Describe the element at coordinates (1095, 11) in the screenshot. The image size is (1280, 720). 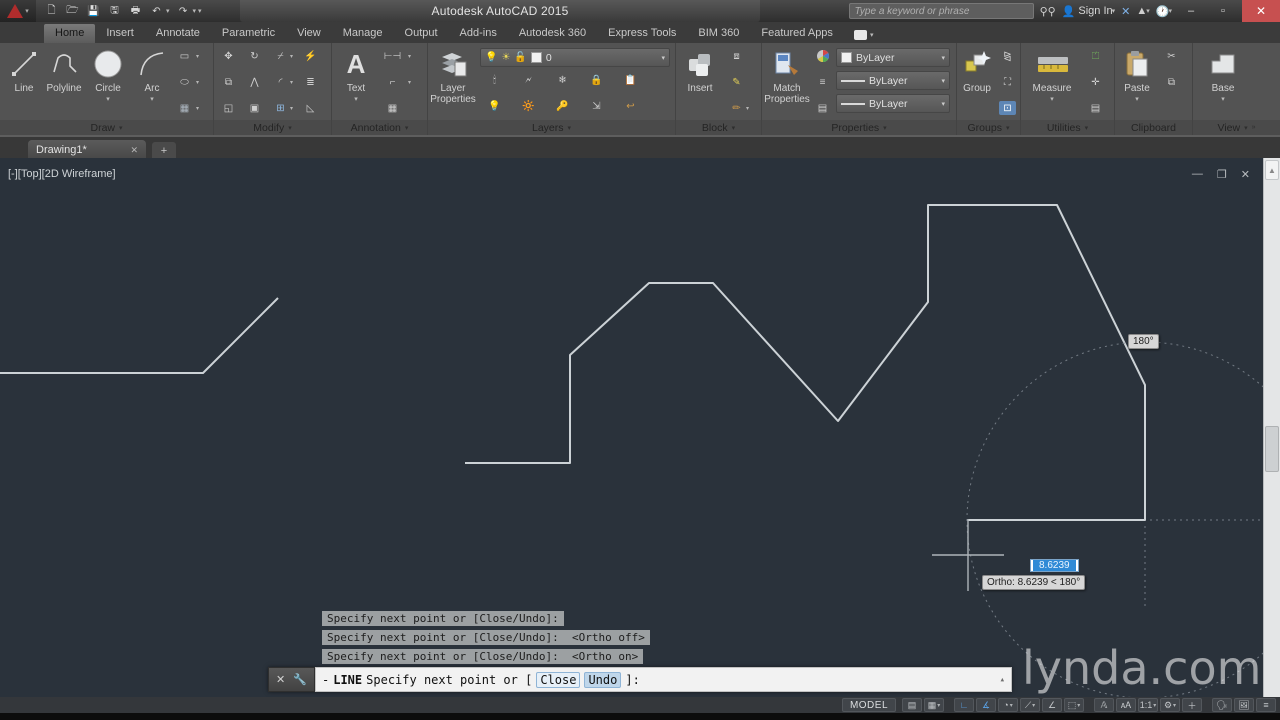
I see `signin-label: Sign In` at that location.